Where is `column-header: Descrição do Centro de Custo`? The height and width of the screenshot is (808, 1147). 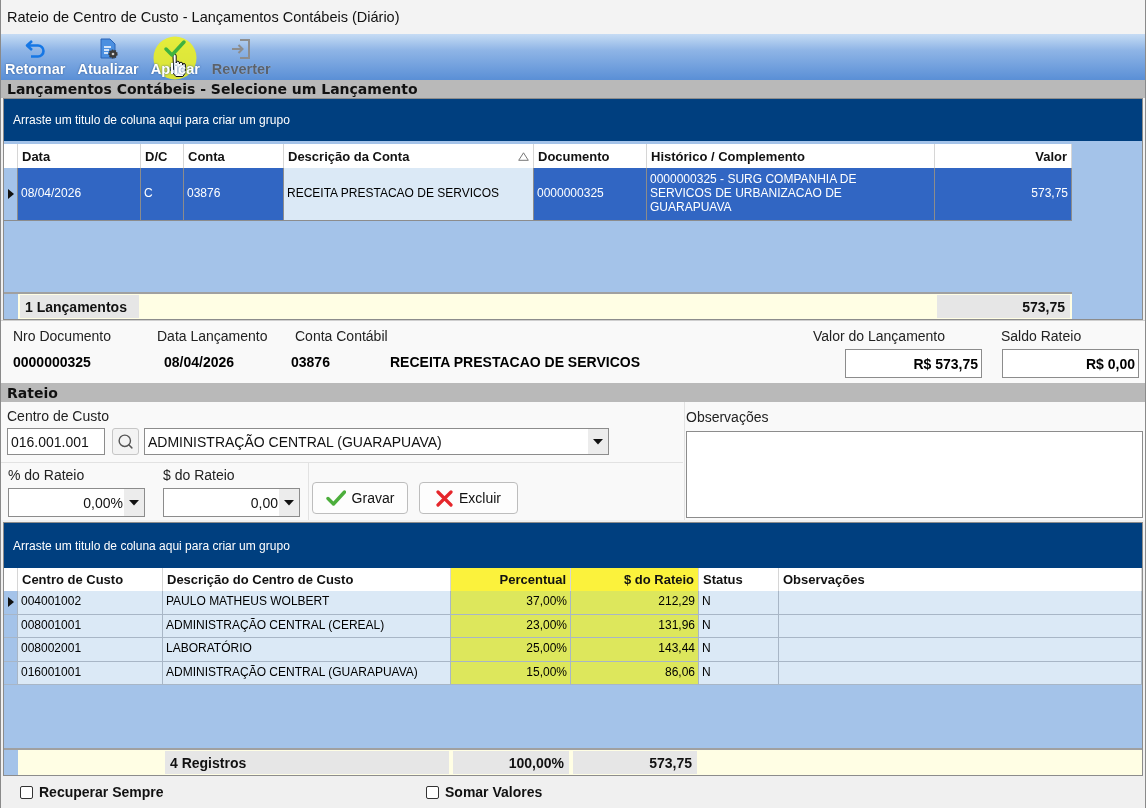 column-header: Descrição do Centro de Custo is located at coordinates (307, 579).